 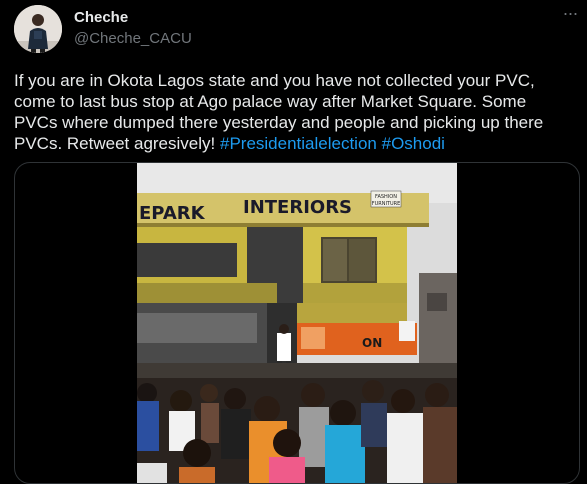 What do you see at coordinates (413, 143) in the screenshot?
I see `hashtag-oshodi: #Oshodi` at bounding box center [413, 143].